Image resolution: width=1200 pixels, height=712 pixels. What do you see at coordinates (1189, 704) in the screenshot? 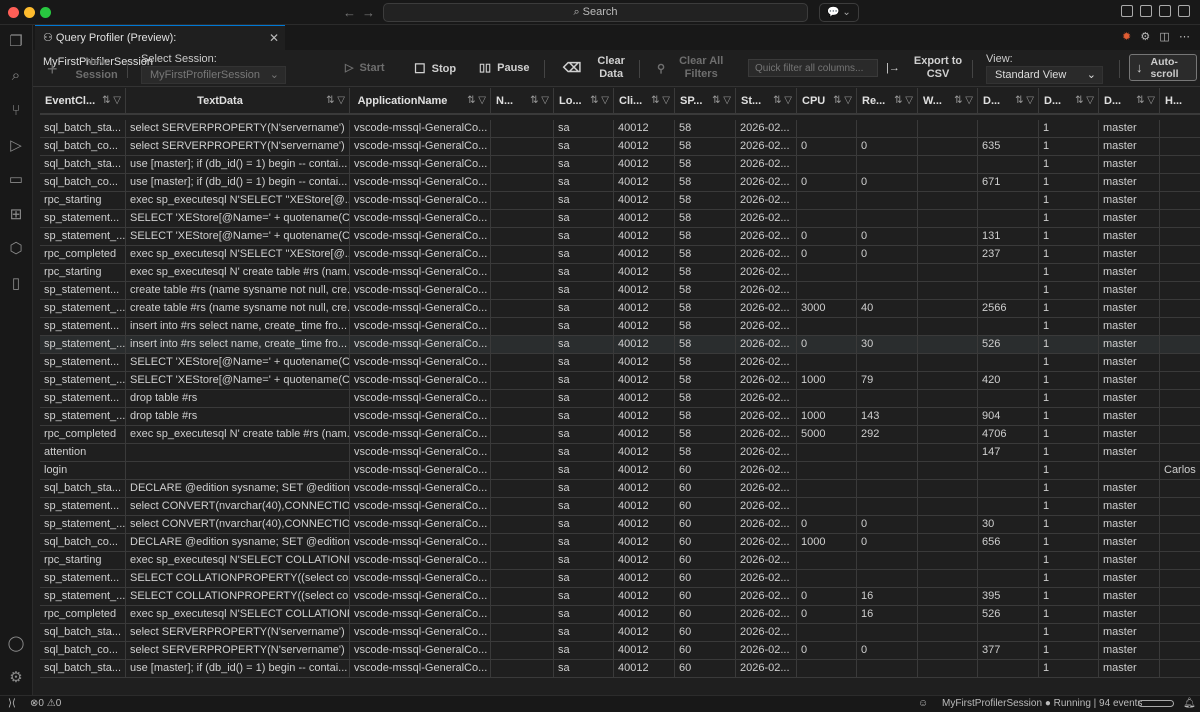
I see `notifications-bell-icon: 🔔︎` at bounding box center [1189, 704].